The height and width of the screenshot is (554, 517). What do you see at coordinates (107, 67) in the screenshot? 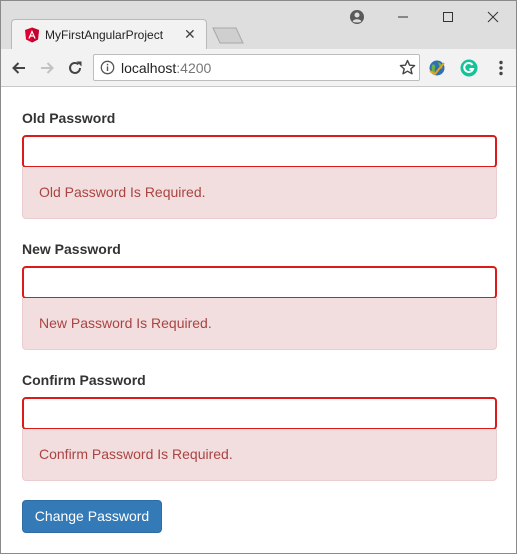
I see `info-icon` at bounding box center [107, 67].